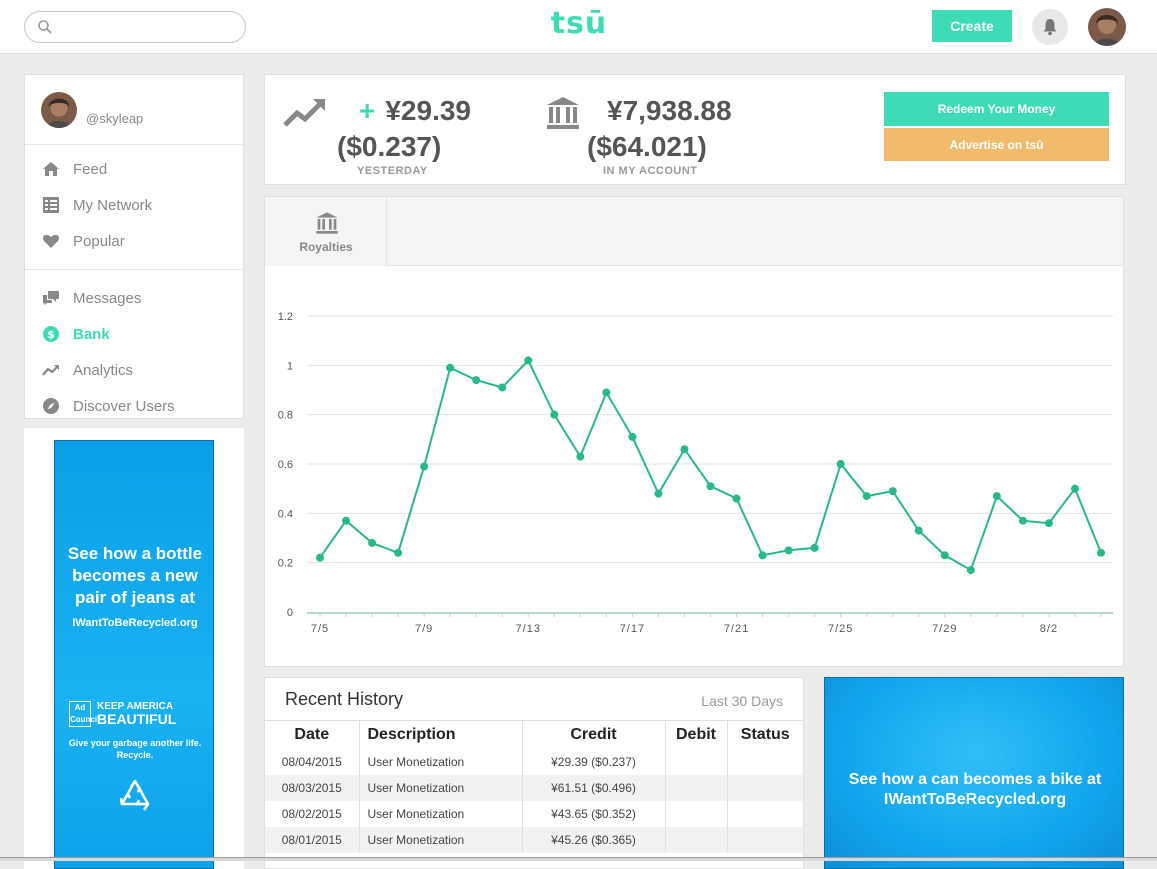 This screenshot has height=869, width=1157. What do you see at coordinates (285, 416) in the screenshot?
I see `y-tick-label: 0.8` at bounding box center [285, 416].